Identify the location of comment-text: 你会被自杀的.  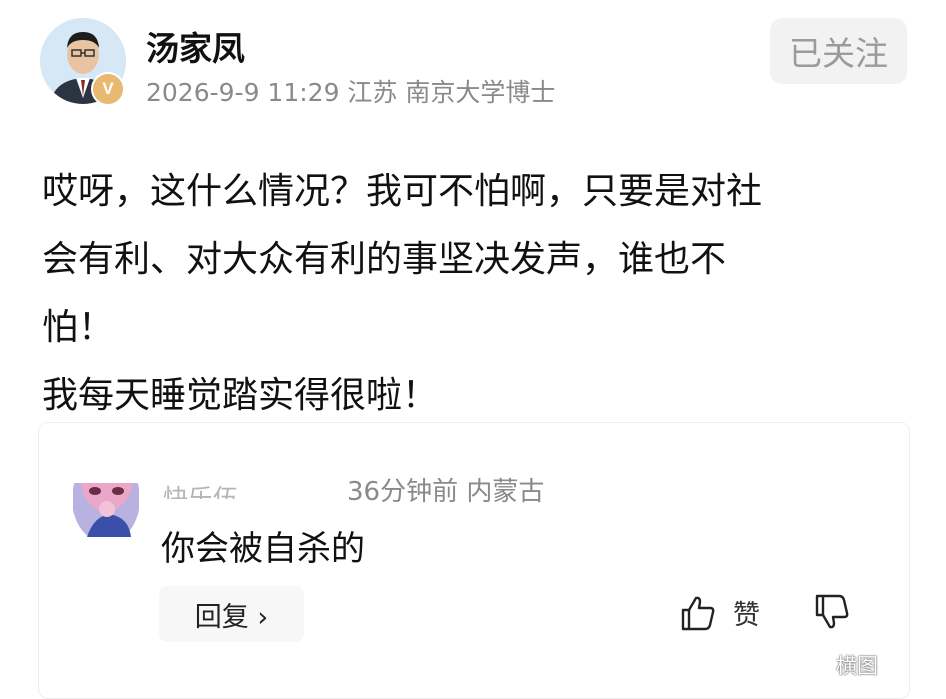
(263, 549).